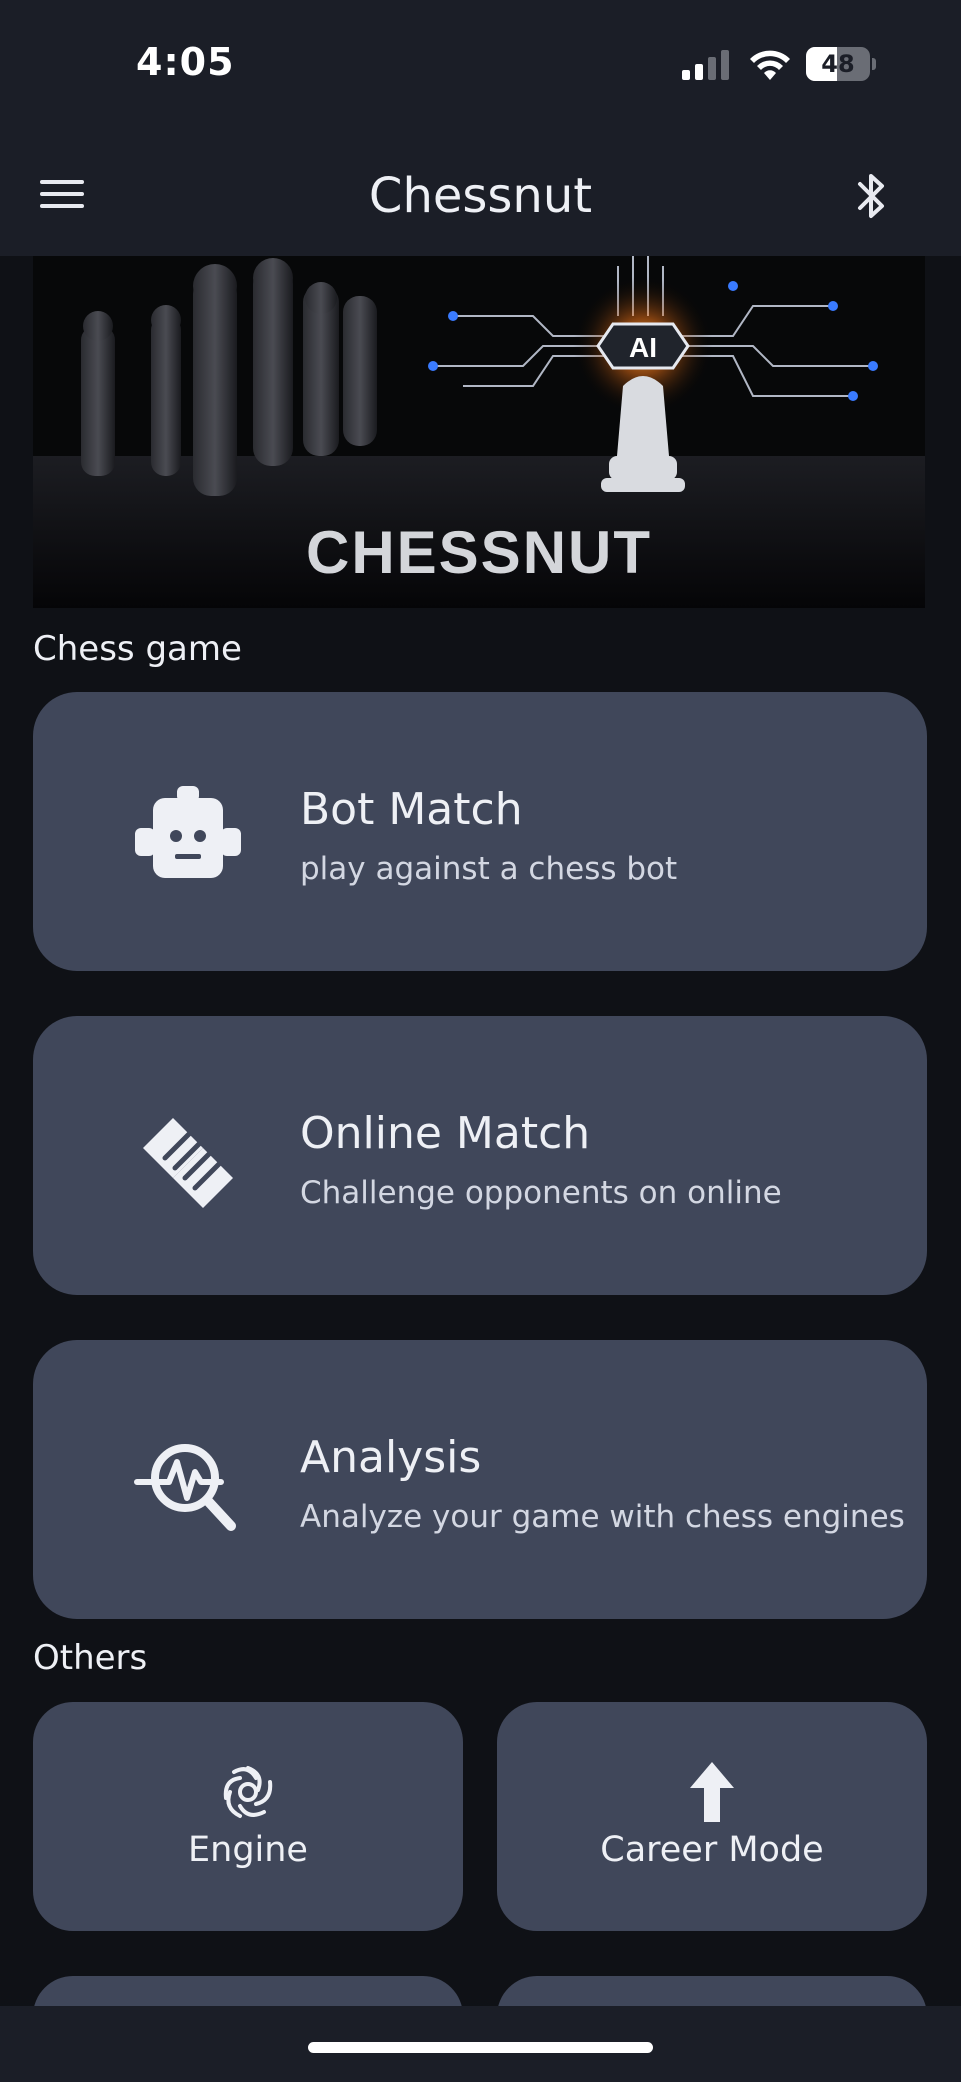 This screenshot has height=2082, width=961. I want to click on battery-indicator: 48, so click(841, 64).